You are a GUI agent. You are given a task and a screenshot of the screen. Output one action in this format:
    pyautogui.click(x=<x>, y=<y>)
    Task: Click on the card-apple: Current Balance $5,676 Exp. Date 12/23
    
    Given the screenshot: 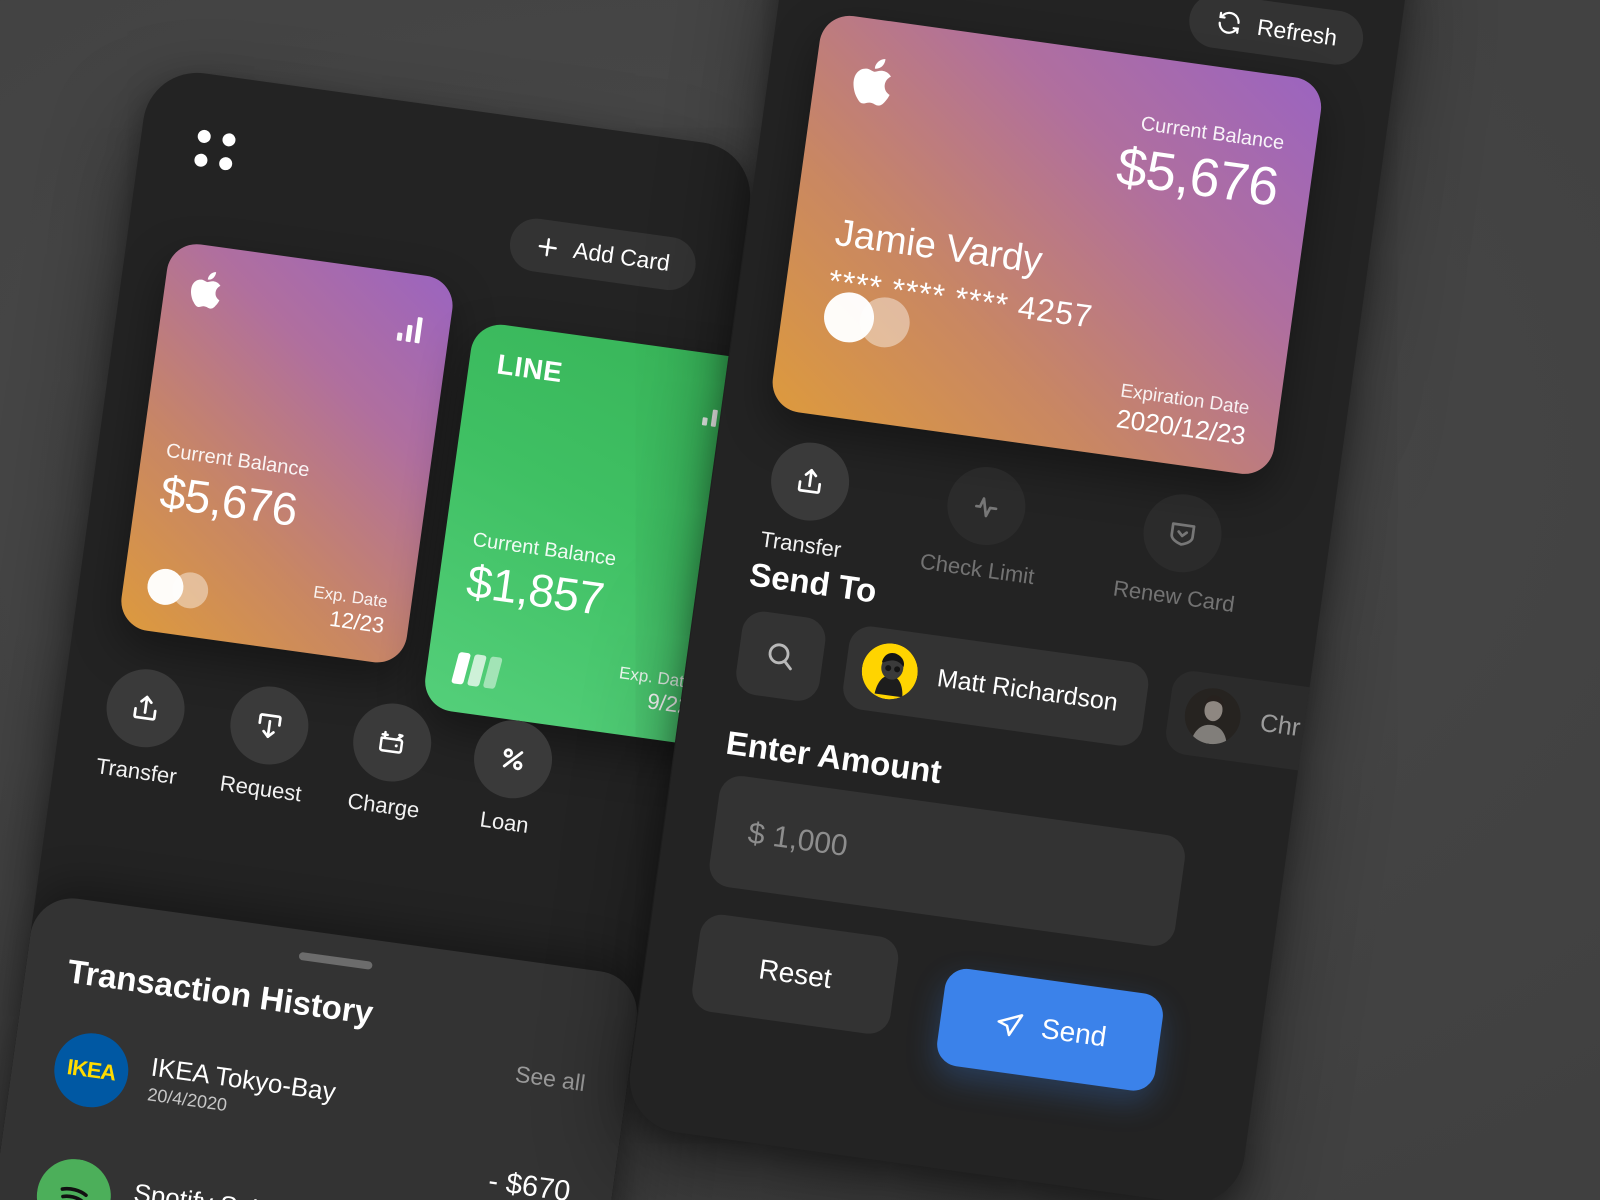 What is the action you would take?
    pyautogui.click(x=287, y=453)
    